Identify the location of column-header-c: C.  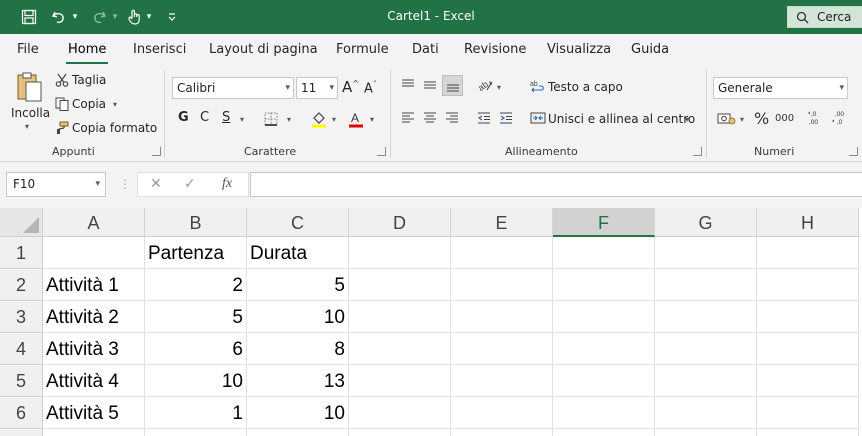
(298, 222).